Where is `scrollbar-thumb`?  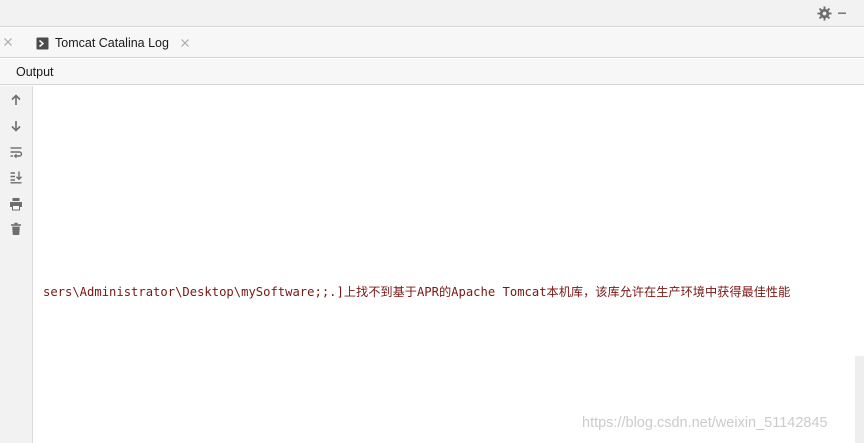
scrollbar-thumb is located at coordinates (859, 399).